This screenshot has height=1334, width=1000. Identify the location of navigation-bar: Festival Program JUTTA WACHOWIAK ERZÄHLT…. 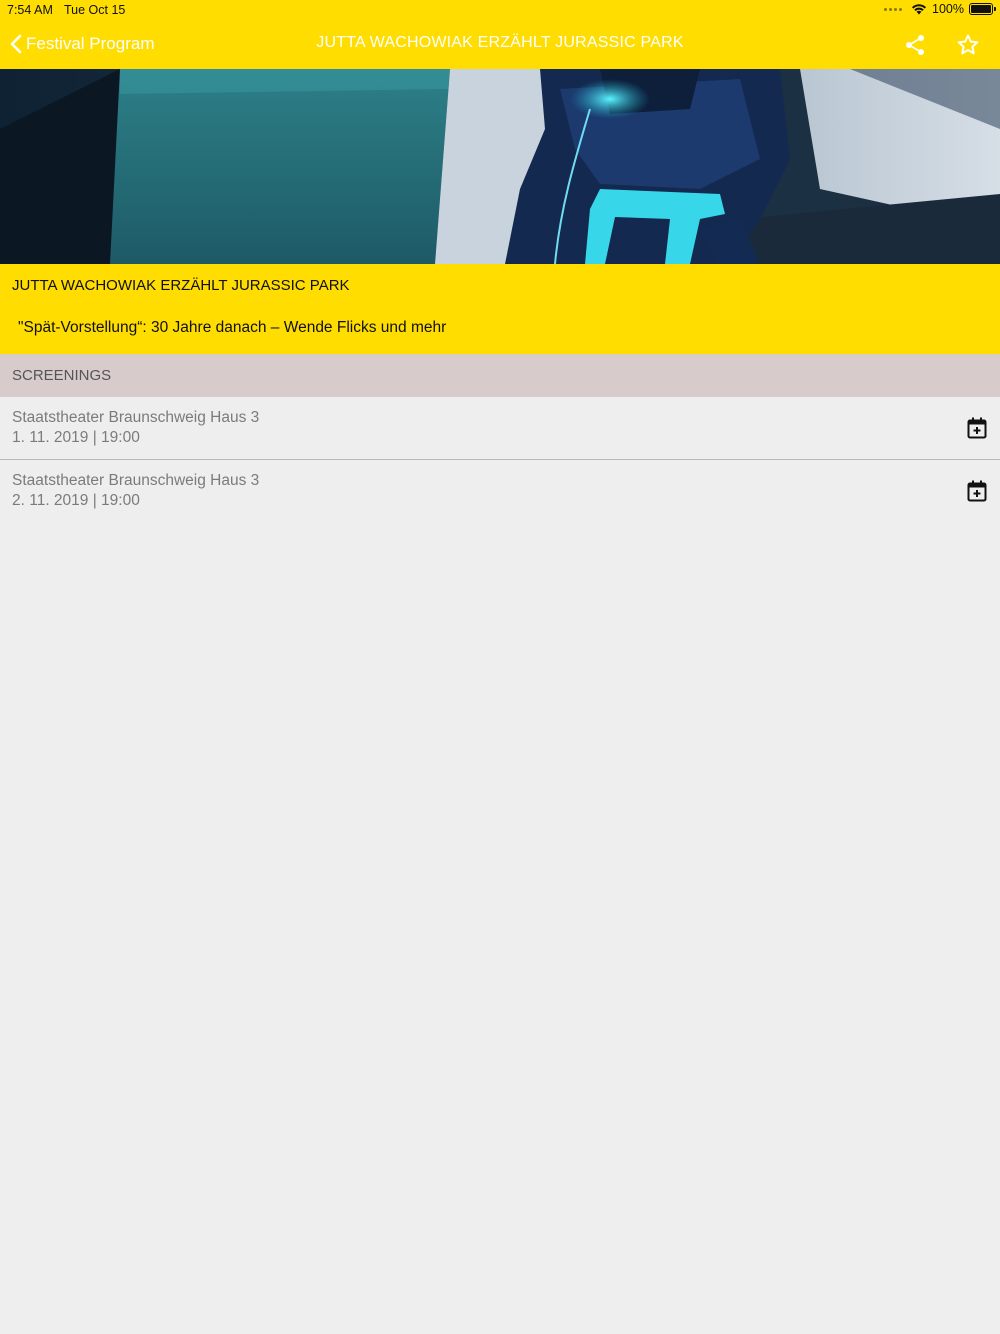
(500, 44).